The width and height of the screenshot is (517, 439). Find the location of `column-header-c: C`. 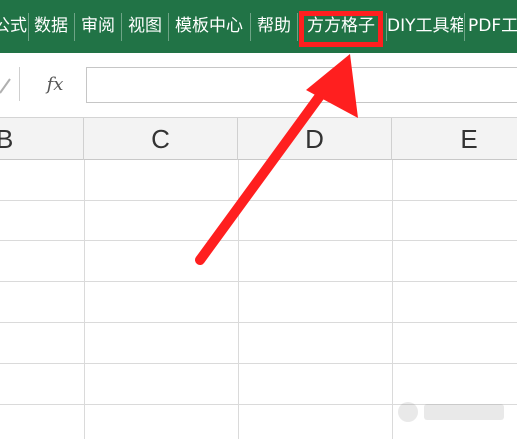

column-header-c: C is located at coordinates (161, 139).